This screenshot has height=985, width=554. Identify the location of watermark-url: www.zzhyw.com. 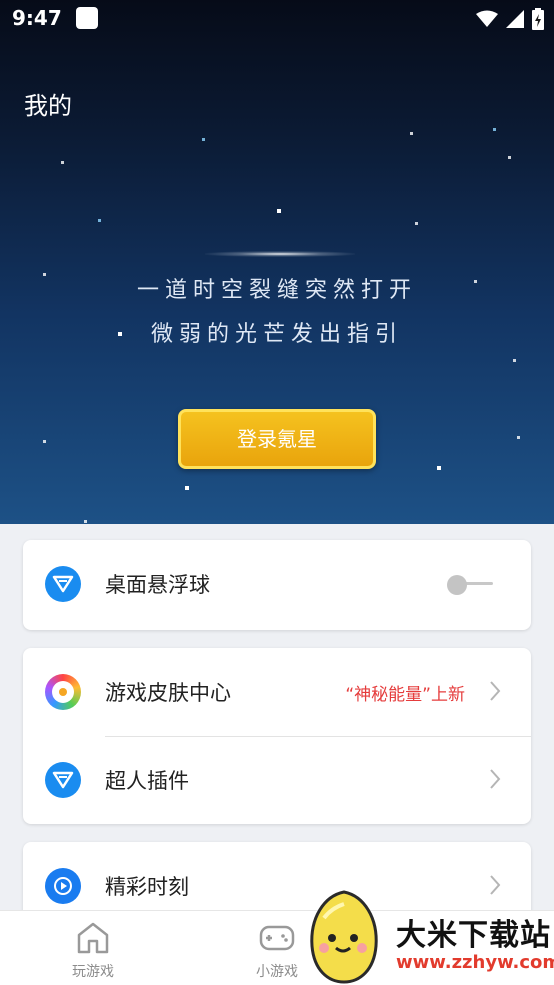
(475, 962).